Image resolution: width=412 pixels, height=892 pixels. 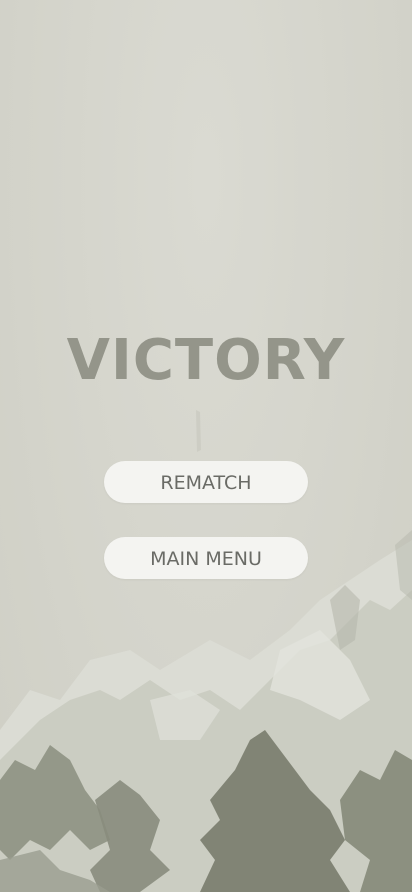 I want to click on rematch-button: REMATCH, so click(x=206, y=482).